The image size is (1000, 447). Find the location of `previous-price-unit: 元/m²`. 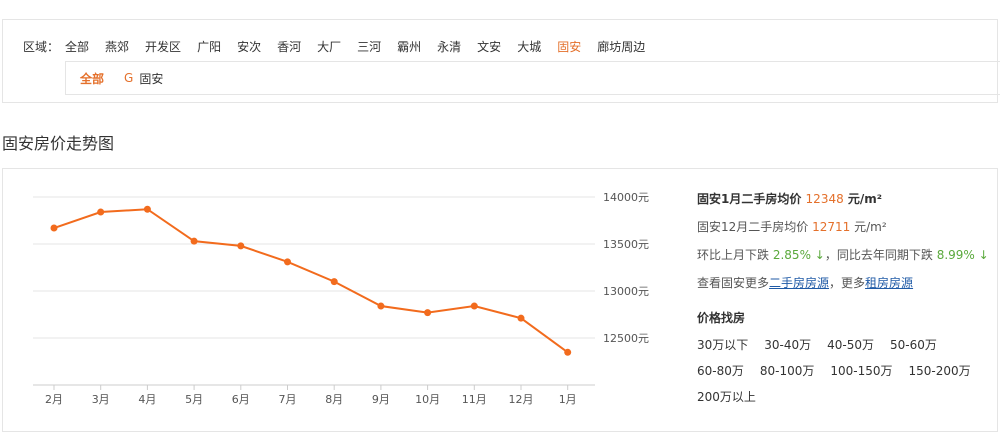

previous-price-unit: 元/m² is located at coordinates (870, 227).